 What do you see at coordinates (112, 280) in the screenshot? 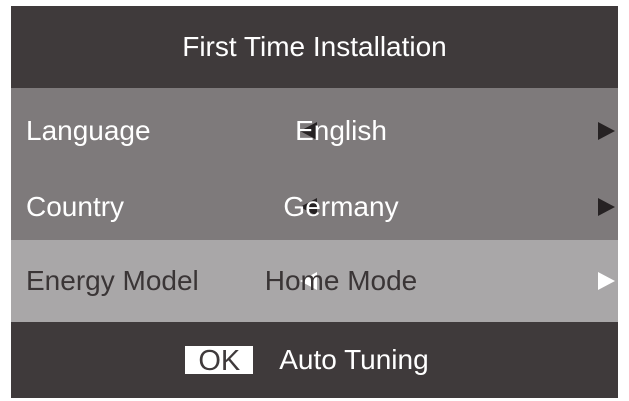
I see `menu-row-label: Energy Model` at bounding box center [112, 280].